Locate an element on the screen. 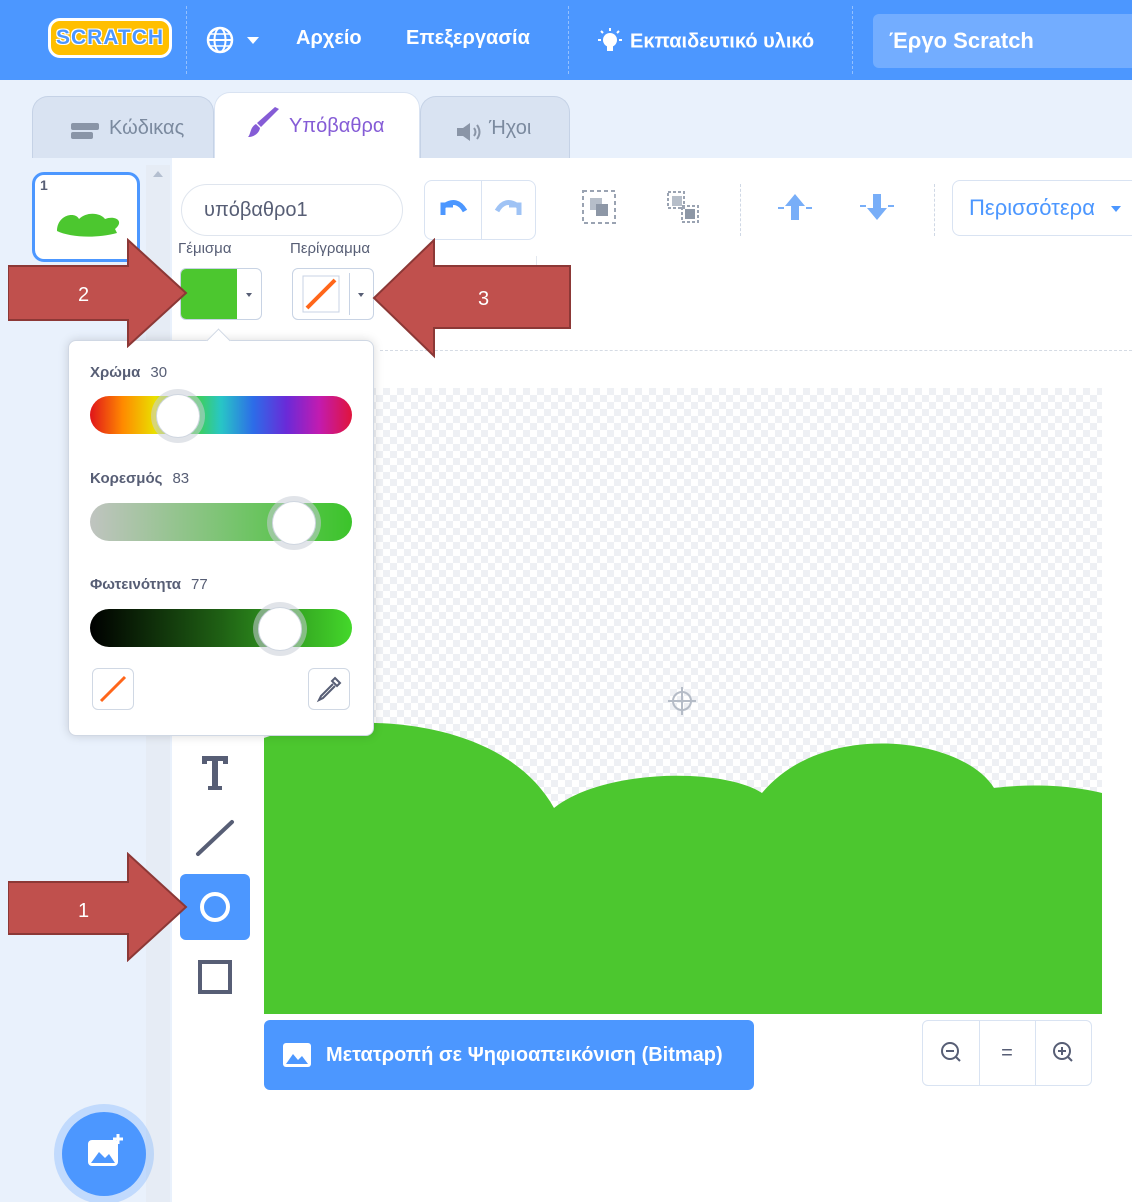 This screenshot has height=1202, width=1132. outline-color-picker is located at coordinates (333, 294).